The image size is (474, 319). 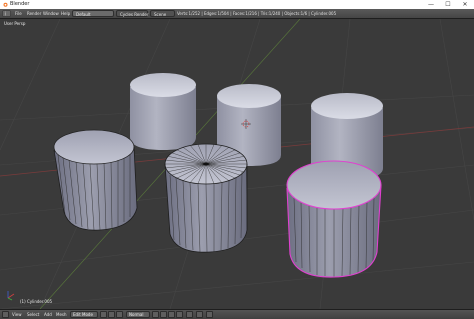 I want to click on manipulator-icon, so click(x=119, y=314).